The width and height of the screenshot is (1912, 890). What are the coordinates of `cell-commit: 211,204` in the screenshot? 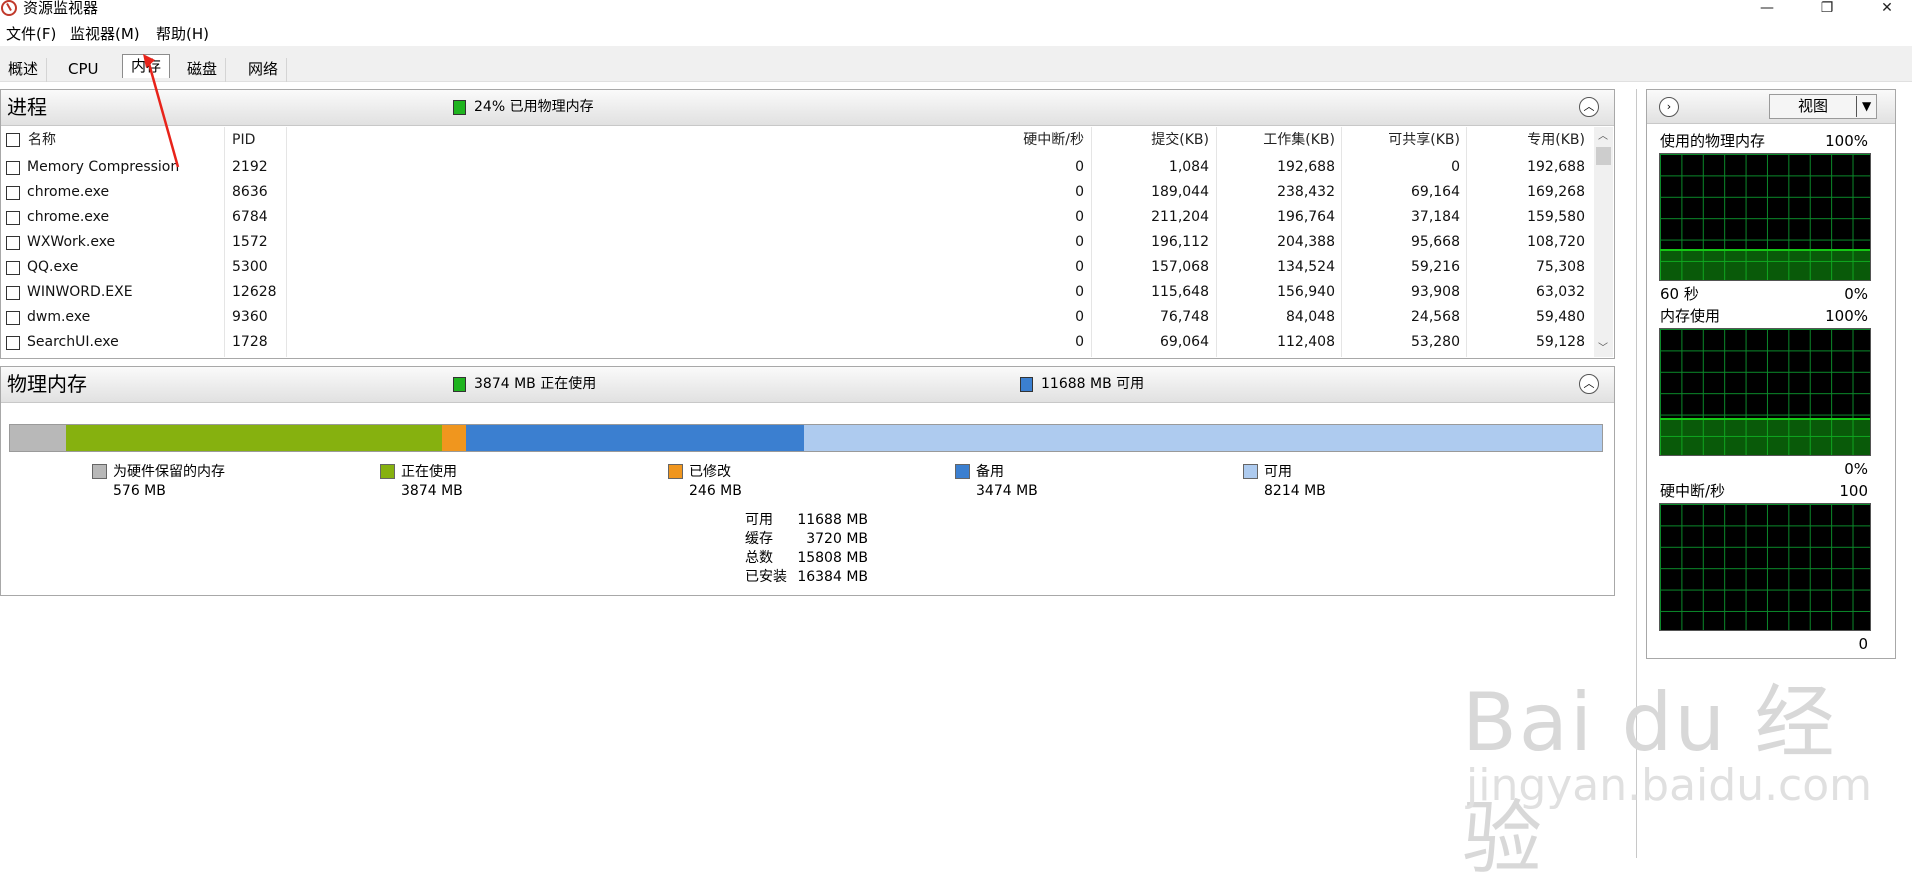 It's located at (1180, 217).